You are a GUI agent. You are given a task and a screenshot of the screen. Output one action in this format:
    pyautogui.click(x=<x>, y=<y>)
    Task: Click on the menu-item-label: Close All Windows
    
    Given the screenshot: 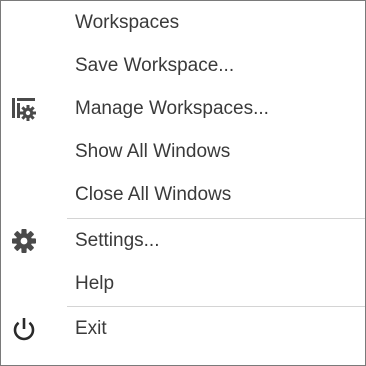 What is the action you would take?
    pyautogui.click(x=153, y=194)
    